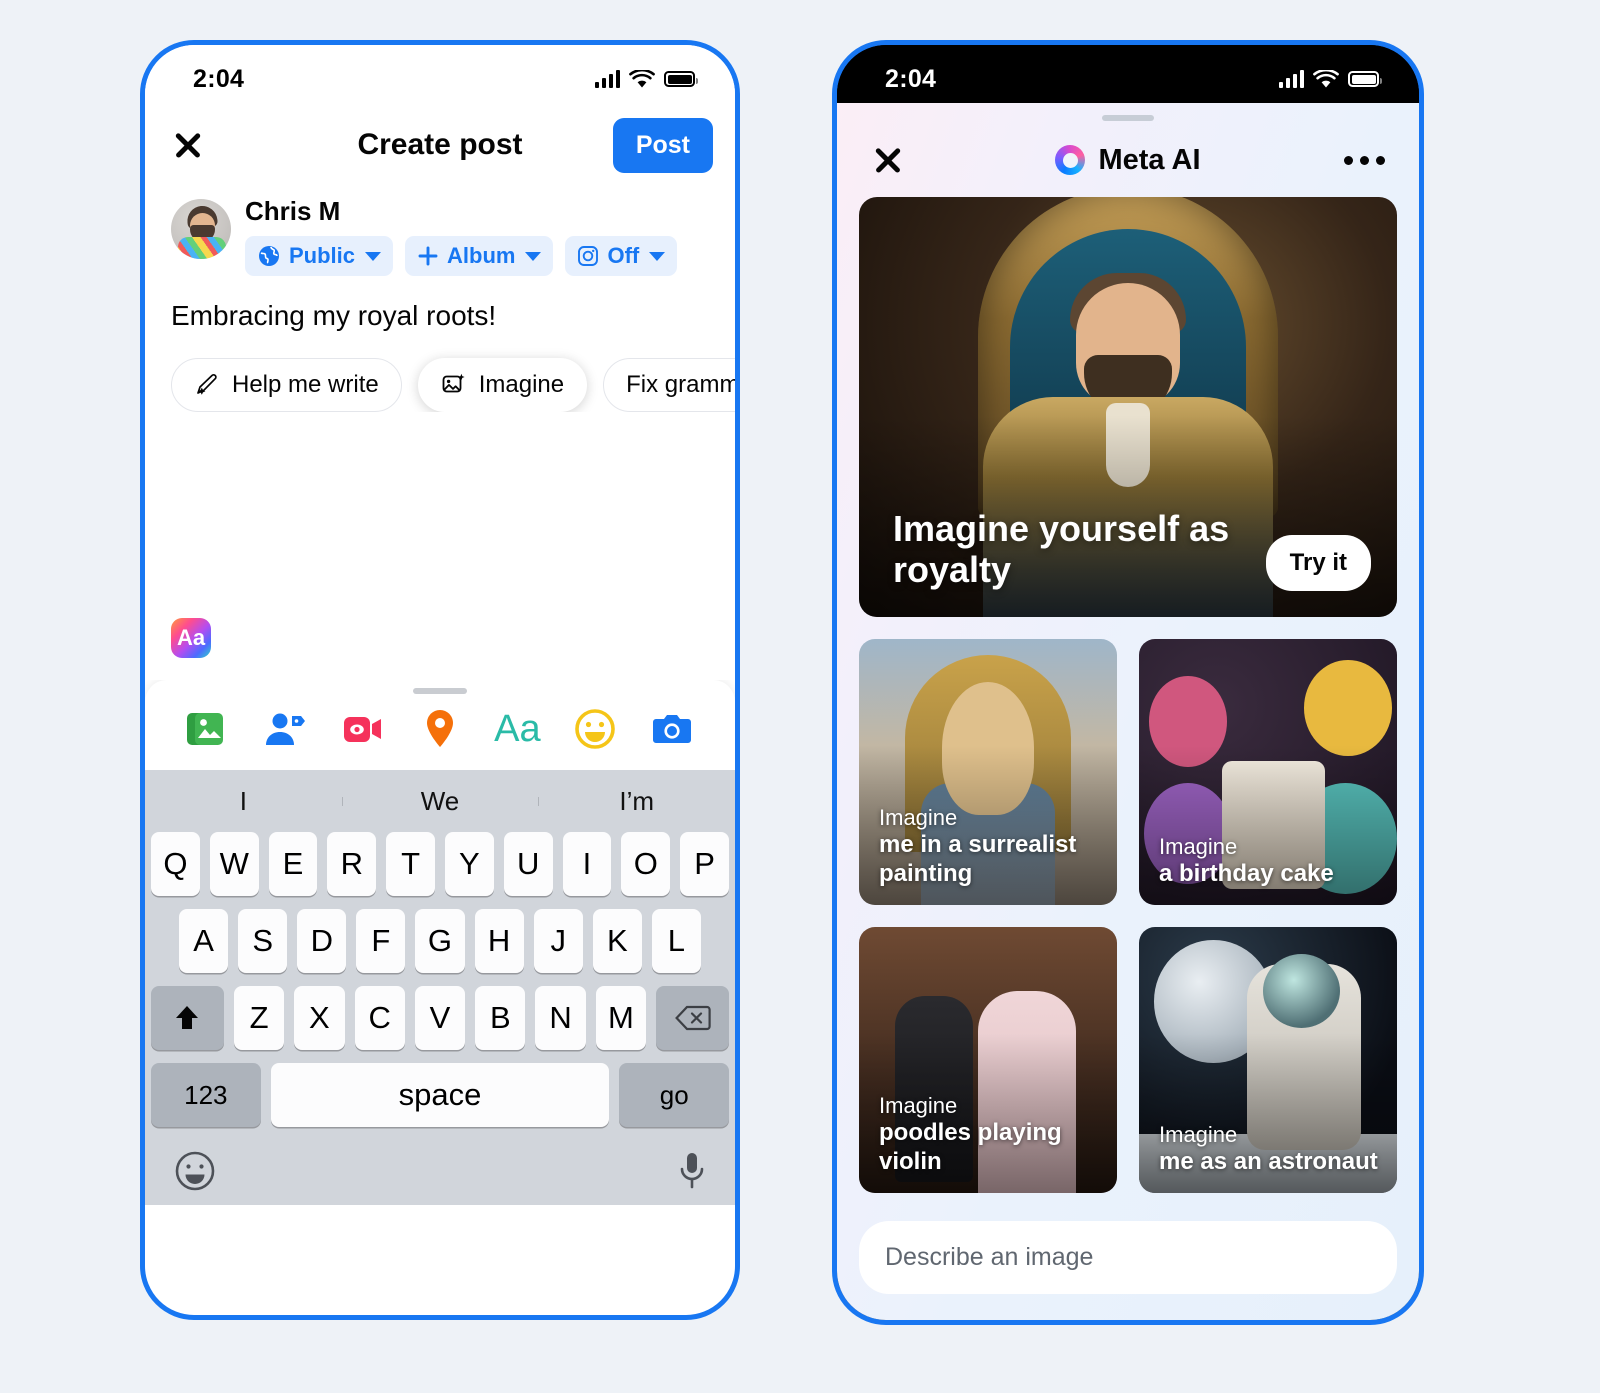 This screenshot has width=1600, height=1393. What do you see at coordinates (560, 1018) in the screenshot?
I see `key-n: N` at bounding box center [560, 1018].